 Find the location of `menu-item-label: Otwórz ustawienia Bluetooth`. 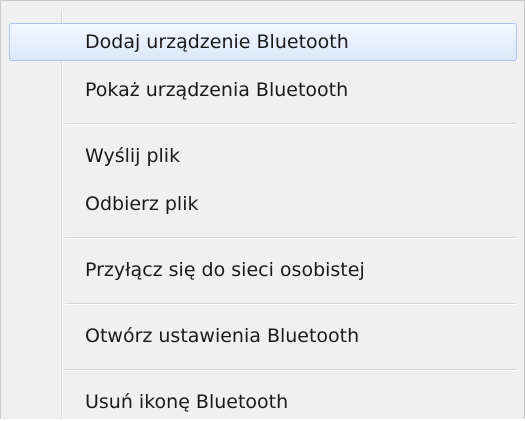

menu-item-label: Otwórz ustawienia Bluetooth is located at coordinates (222, 336).